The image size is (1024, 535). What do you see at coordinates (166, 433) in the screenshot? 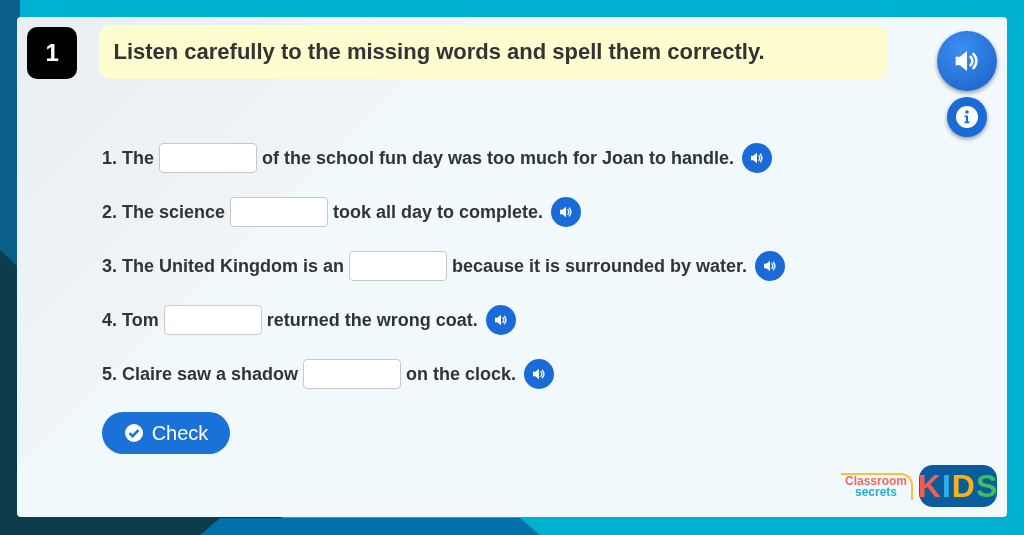
I see `check-button: Check` at bounding box center [166, 433].